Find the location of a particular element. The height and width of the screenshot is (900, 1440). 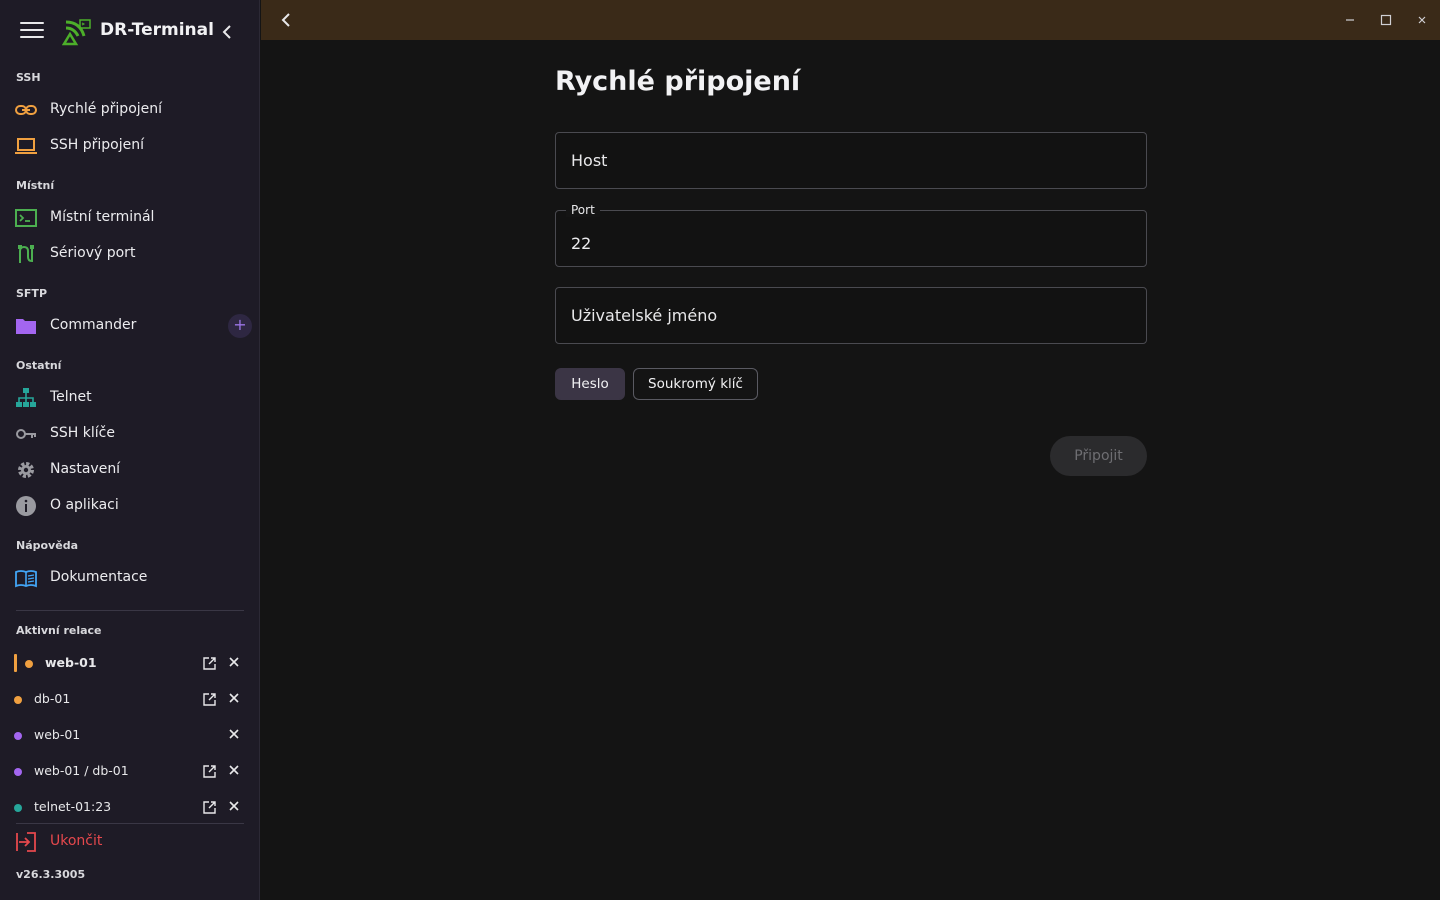

sidebar-item-documentation: Dokumentace is located at coordinates (130, 578).